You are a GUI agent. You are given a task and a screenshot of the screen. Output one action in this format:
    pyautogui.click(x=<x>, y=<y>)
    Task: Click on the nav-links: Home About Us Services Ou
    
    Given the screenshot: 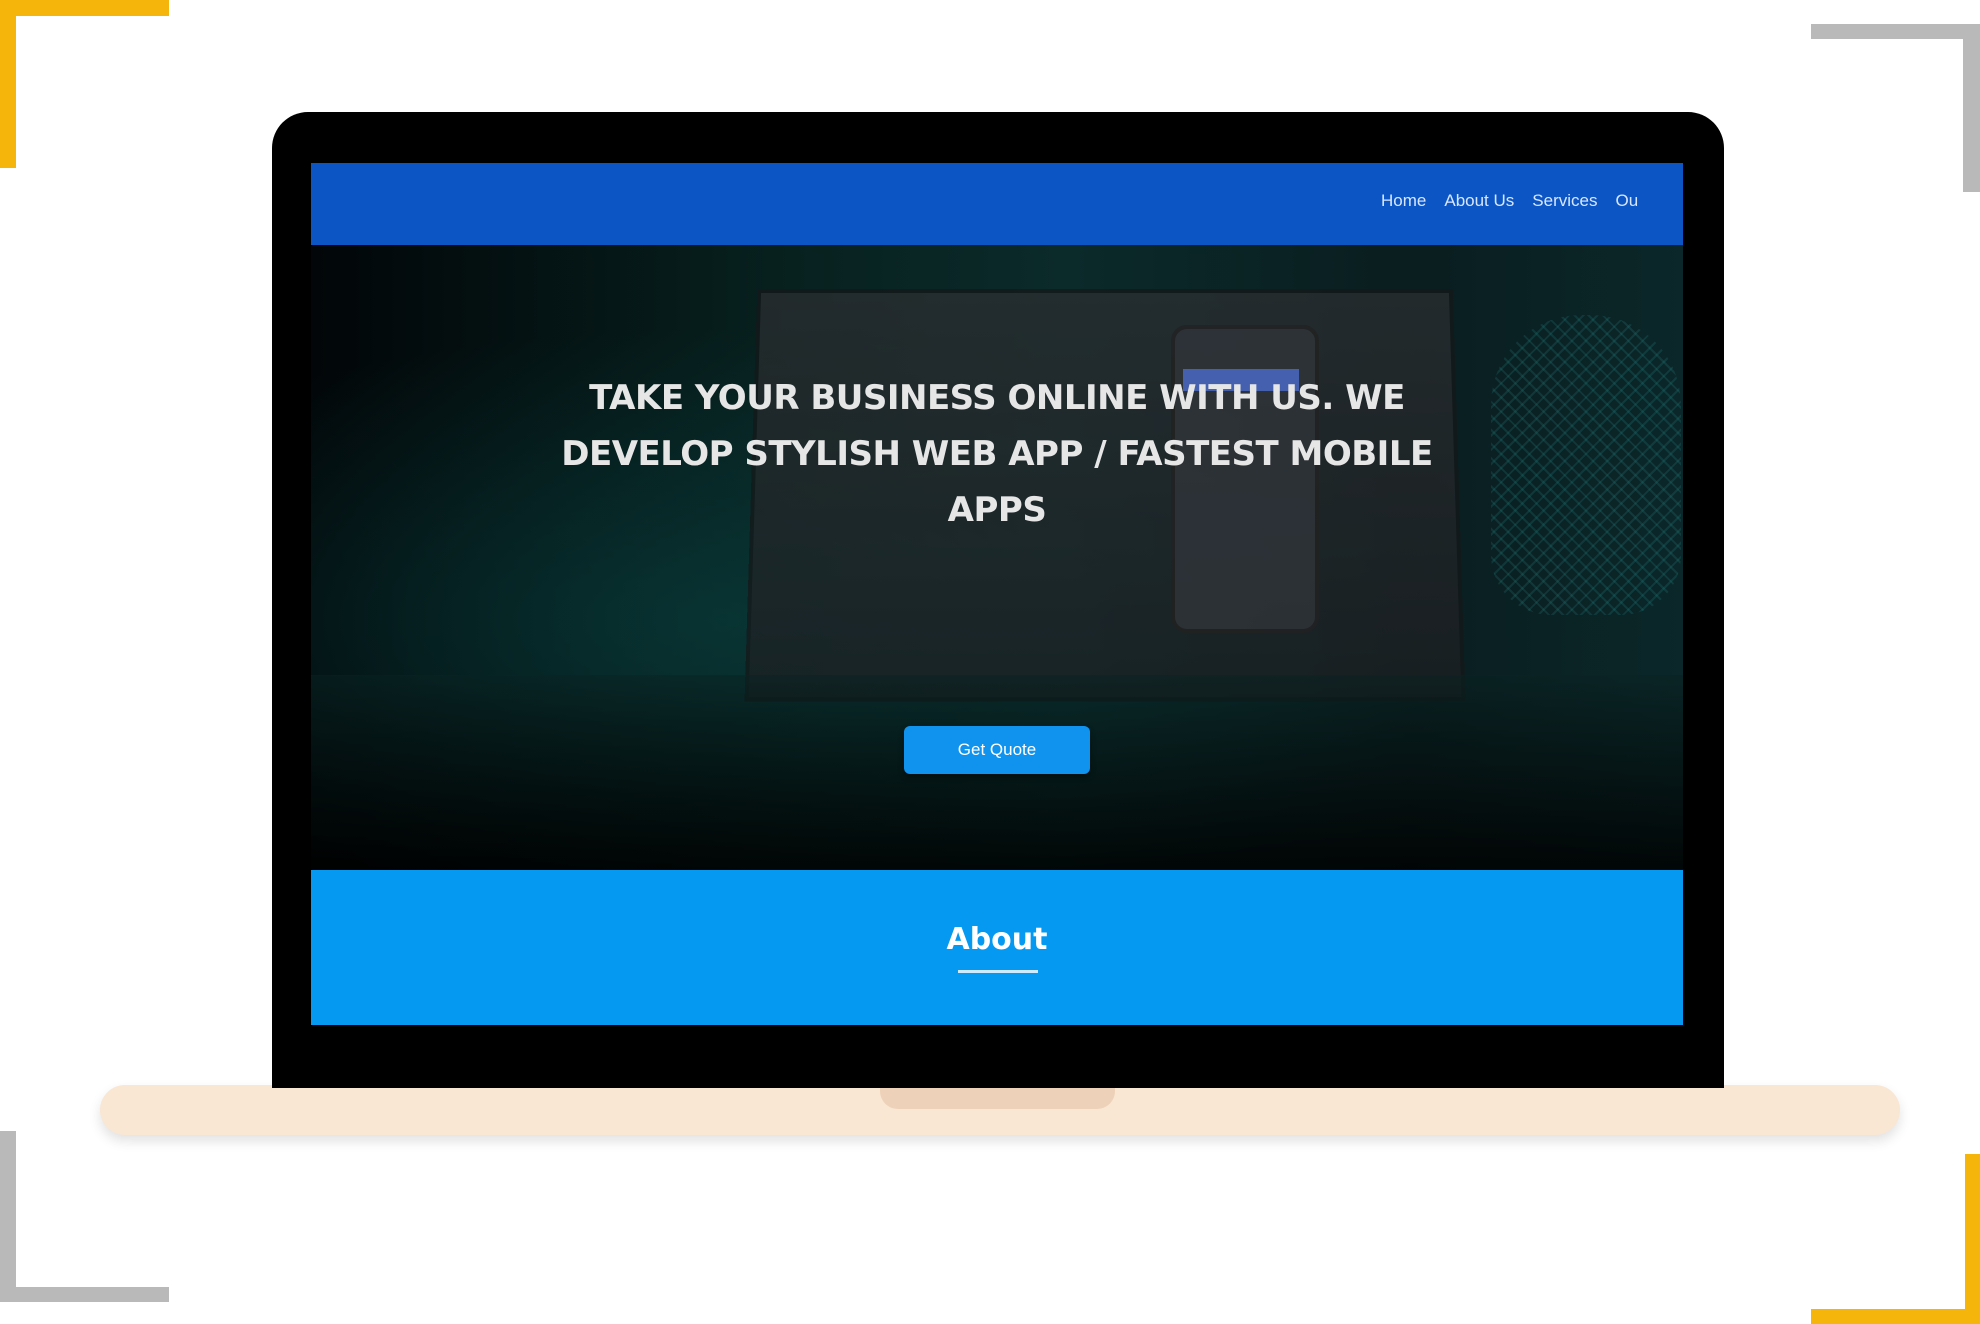 What is the action you would take?
    pyautogui.click(x=1509, y=201)
    